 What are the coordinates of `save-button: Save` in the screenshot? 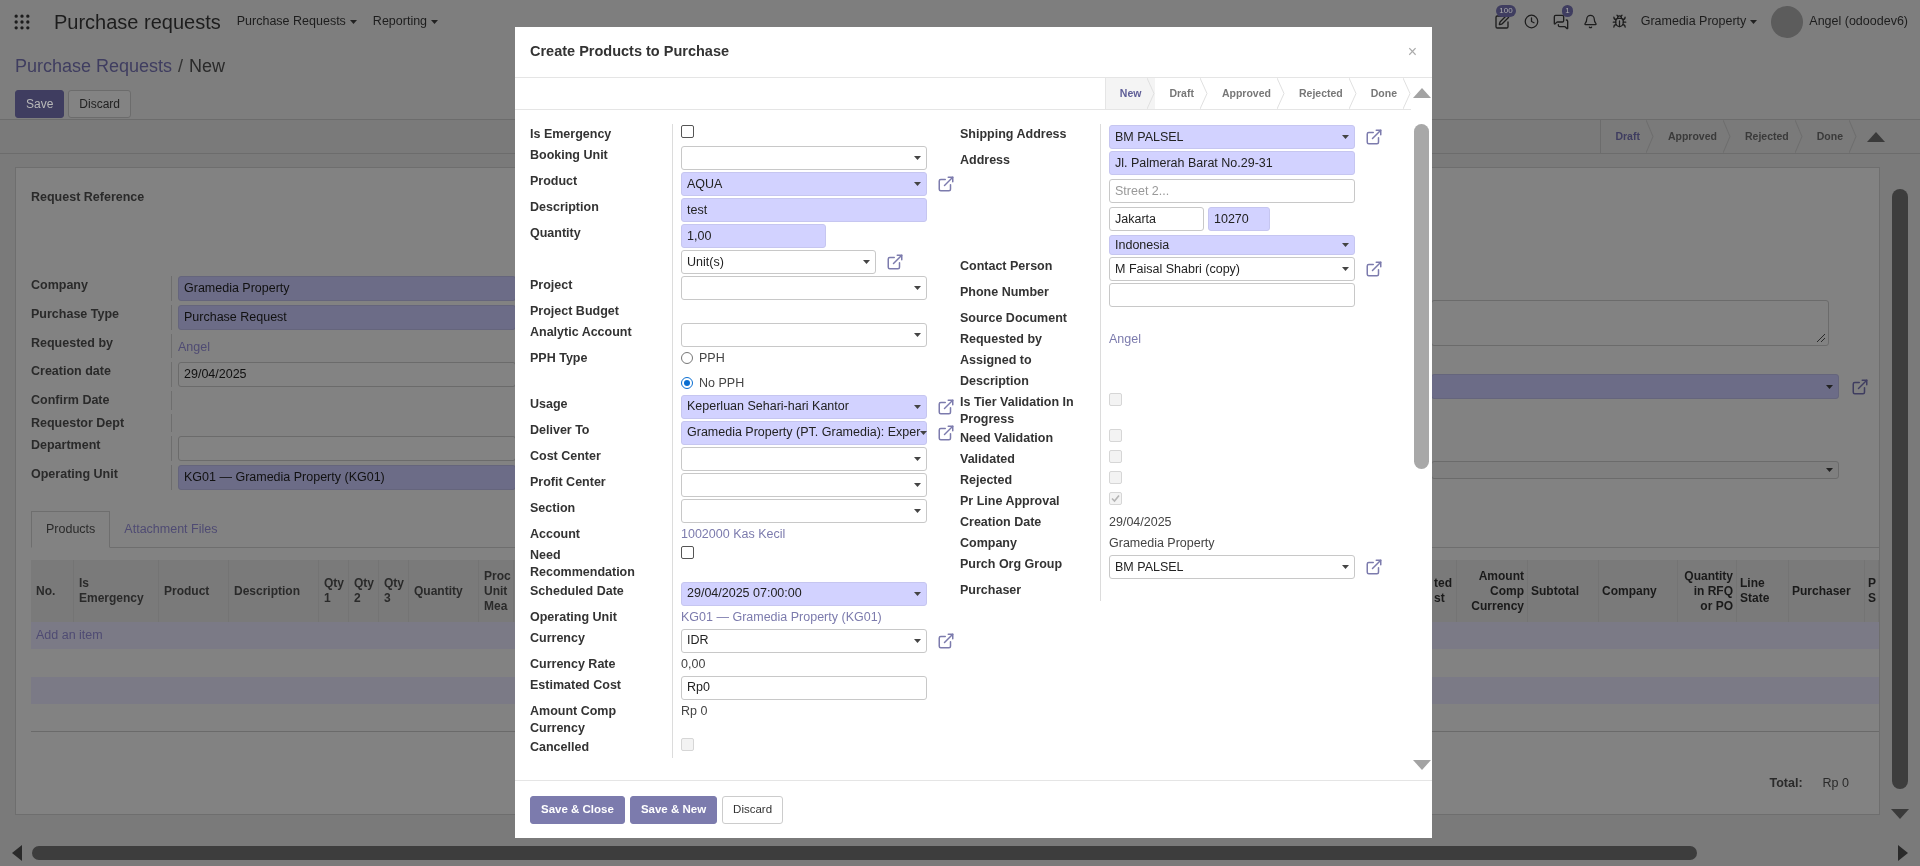 It's located at (40, 104).